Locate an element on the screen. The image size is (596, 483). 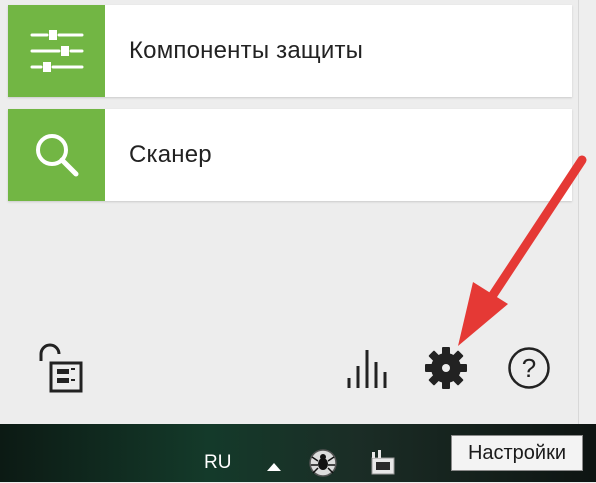
statistics-button is located at coordinates (366, 367).